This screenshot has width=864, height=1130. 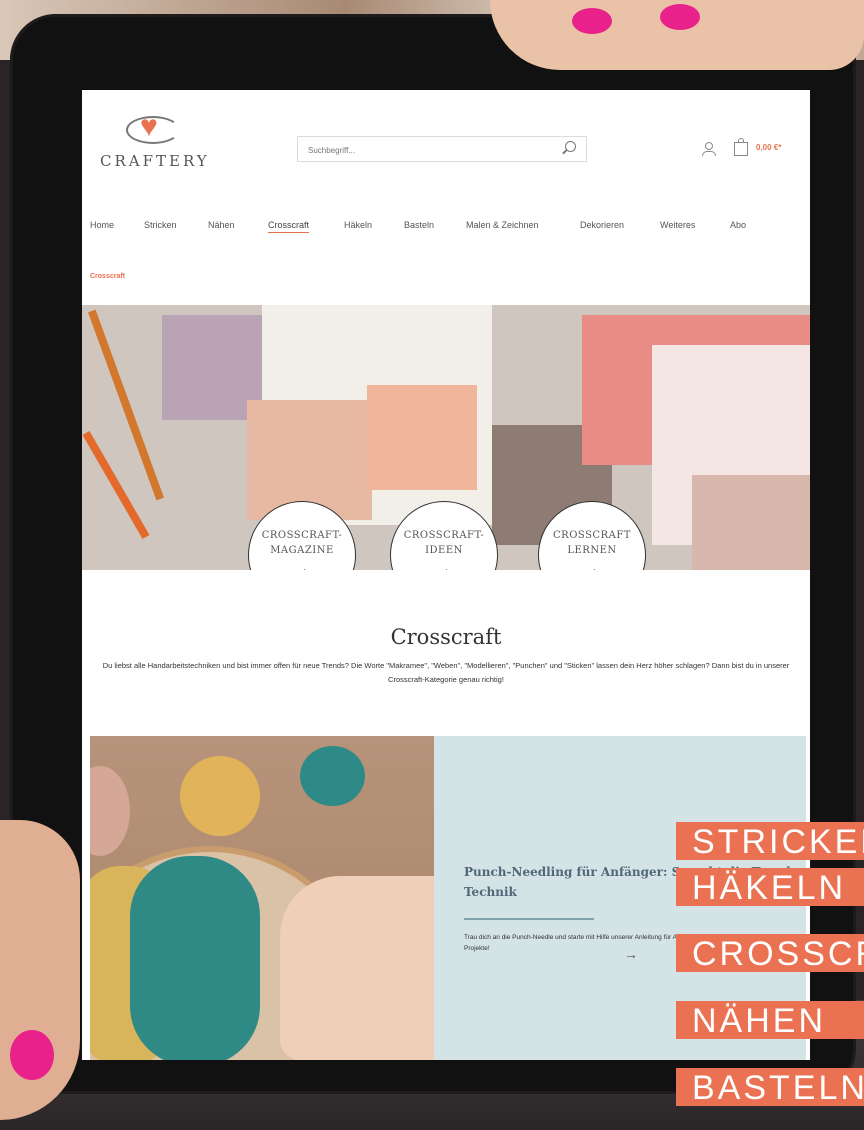 I want to click on search-input, so click(x=424, y=150).